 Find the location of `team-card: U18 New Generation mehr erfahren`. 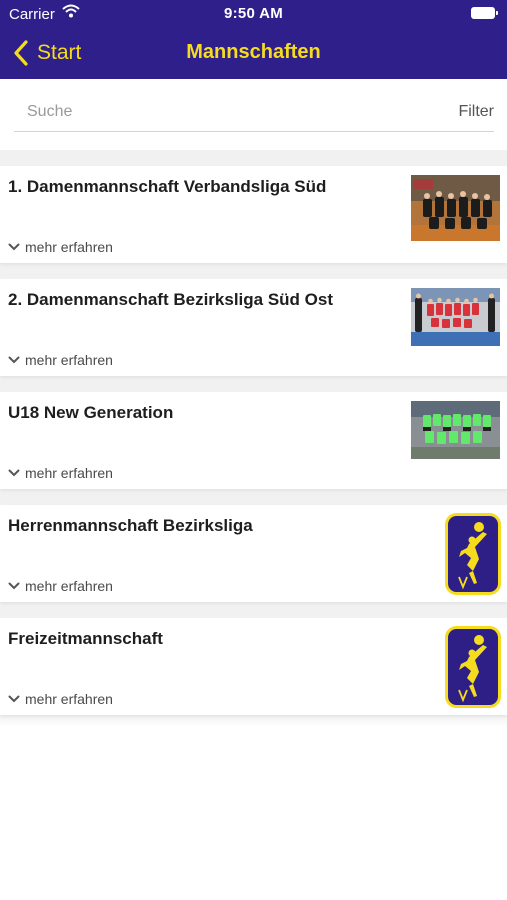

team-card: U18 New Generation mehr erfahren is located at coordinates (253, 440).